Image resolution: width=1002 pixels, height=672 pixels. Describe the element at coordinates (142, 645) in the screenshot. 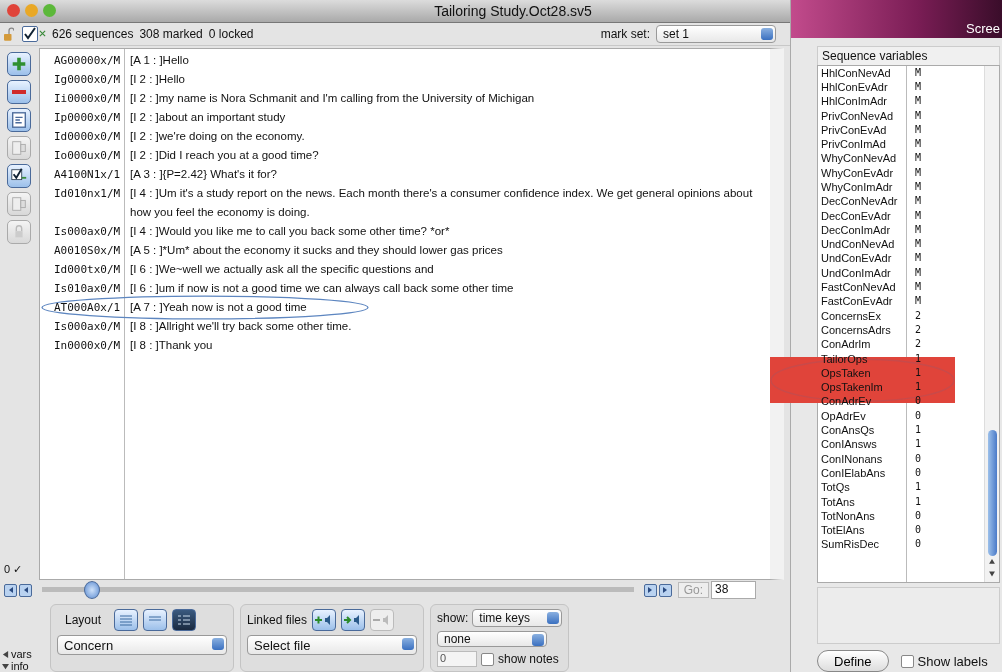

I see `layout-select: Concern` at that location.